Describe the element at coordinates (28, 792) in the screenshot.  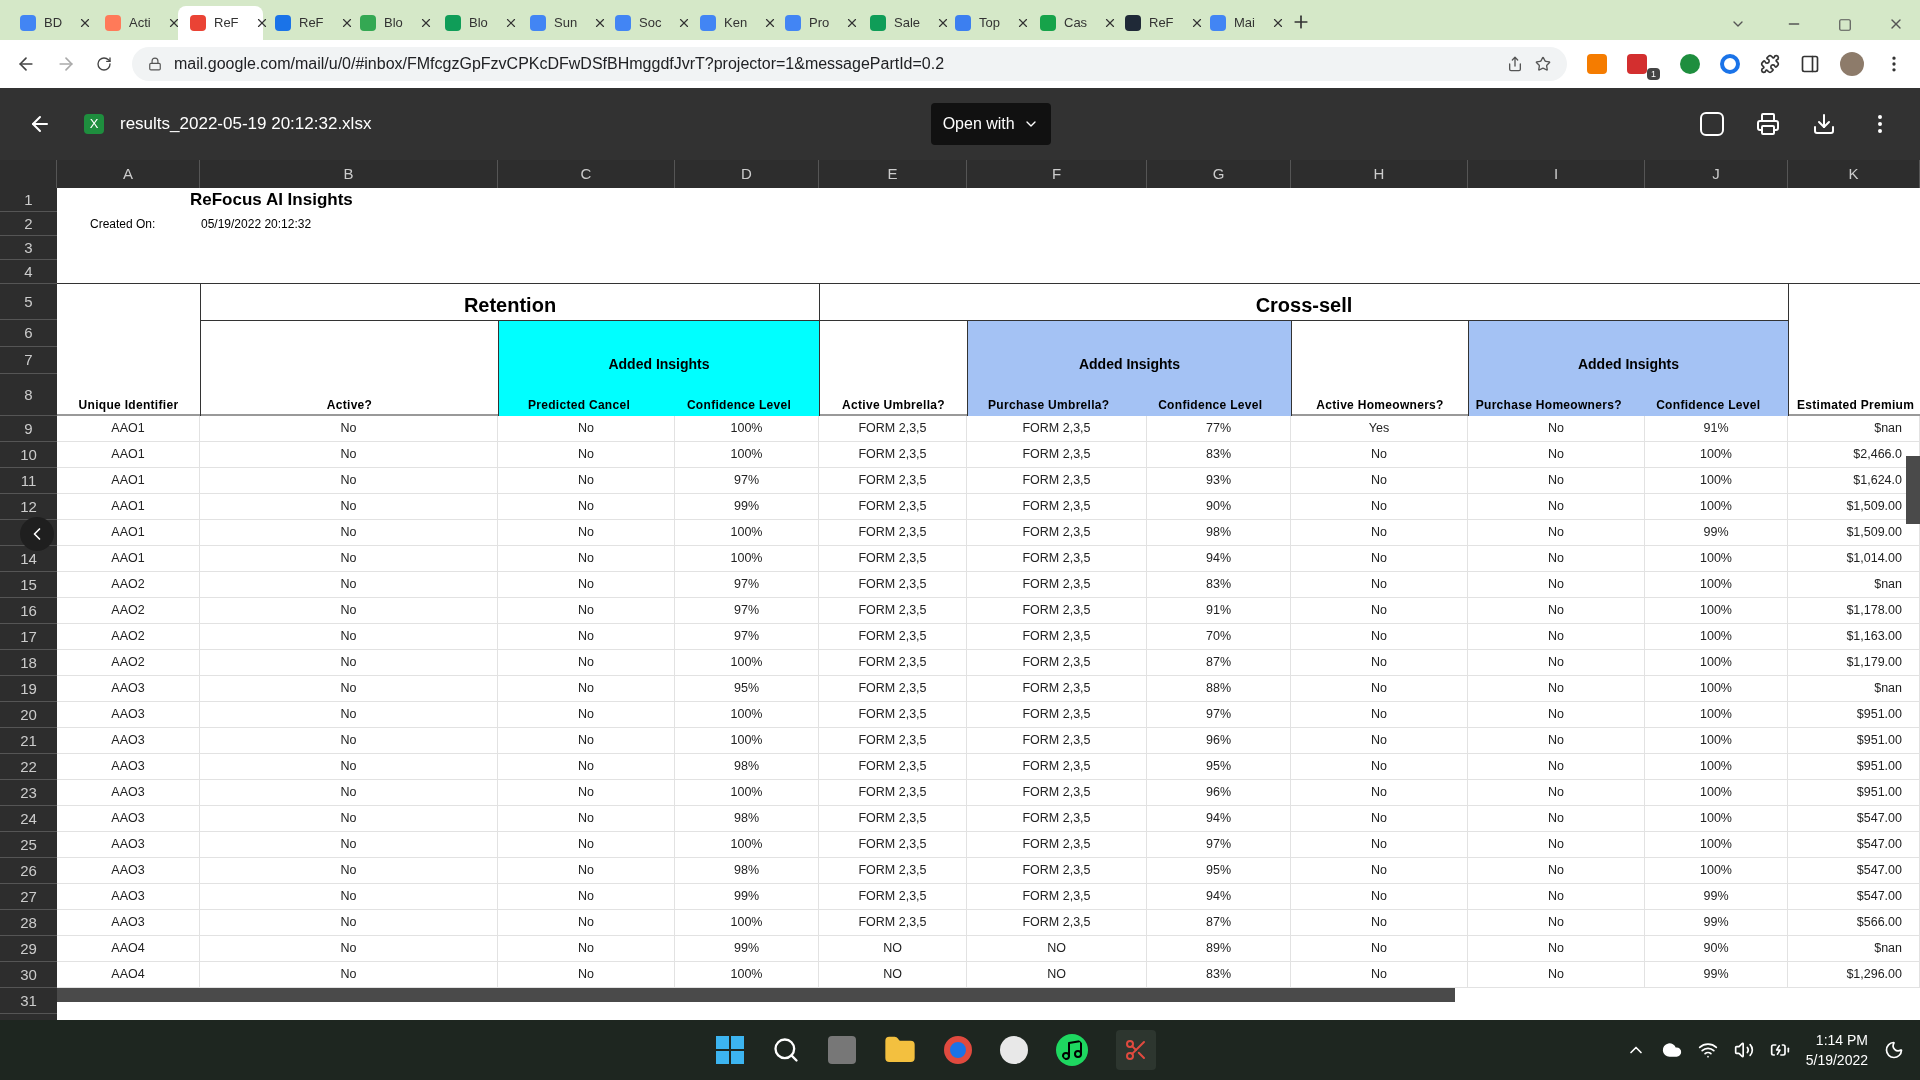
I see `row-header: 23` at that location.